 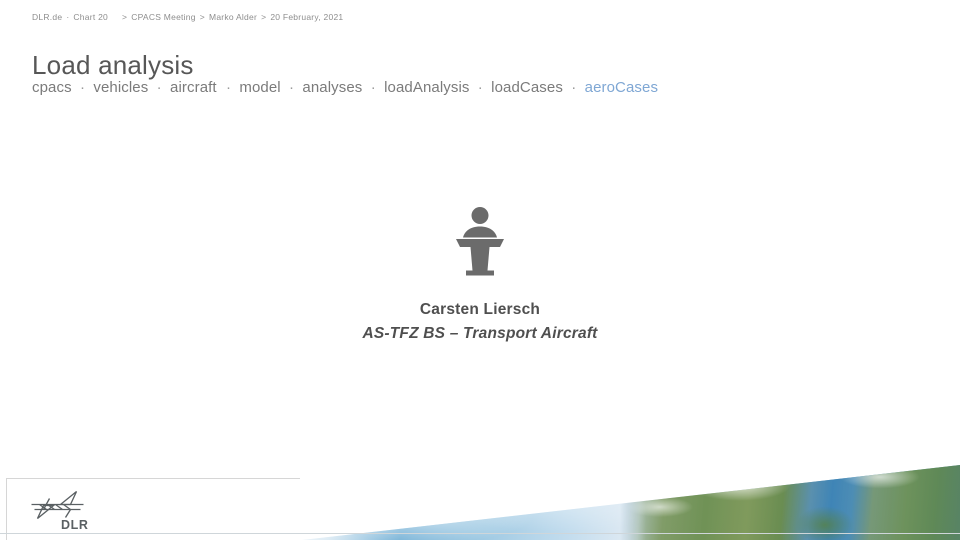 What do you see at coordinates (480, 533) in the screenshot?
I see `footer-baseline-rule` at bounding box center [480, 533].